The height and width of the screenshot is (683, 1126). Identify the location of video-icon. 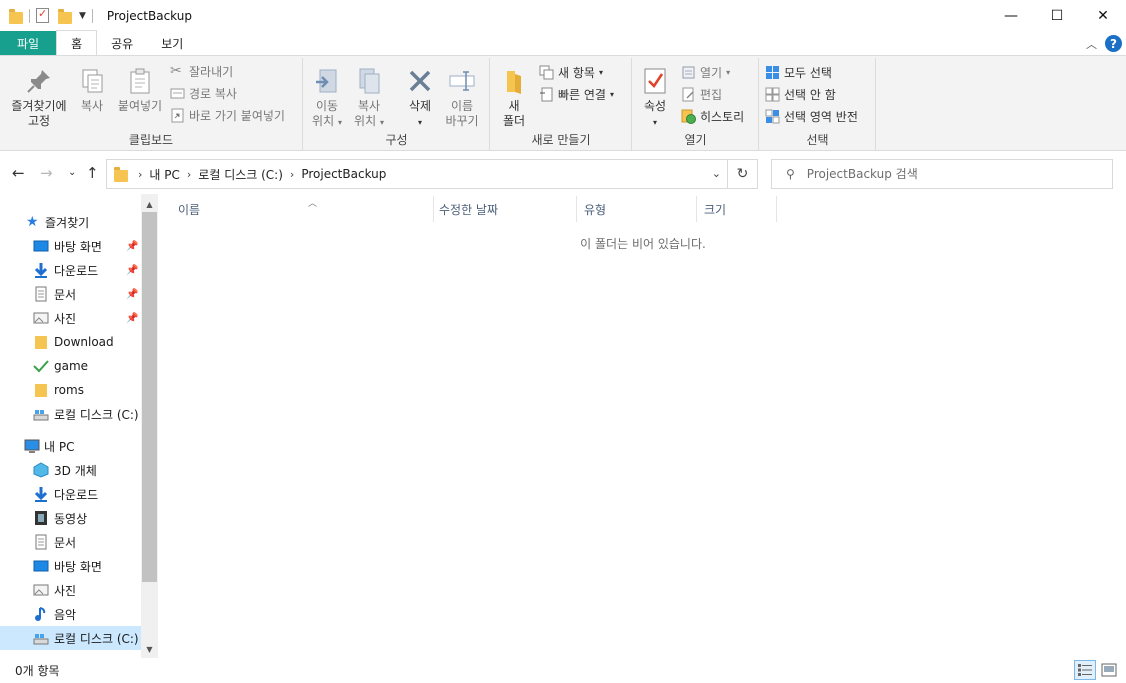
(41, 518).